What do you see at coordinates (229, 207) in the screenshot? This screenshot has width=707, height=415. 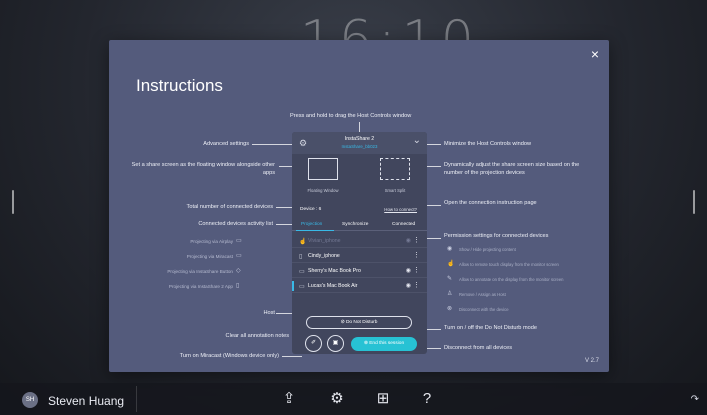 I see `note-total-devices: Total number of connected devices` at bounding box center [229, 207].